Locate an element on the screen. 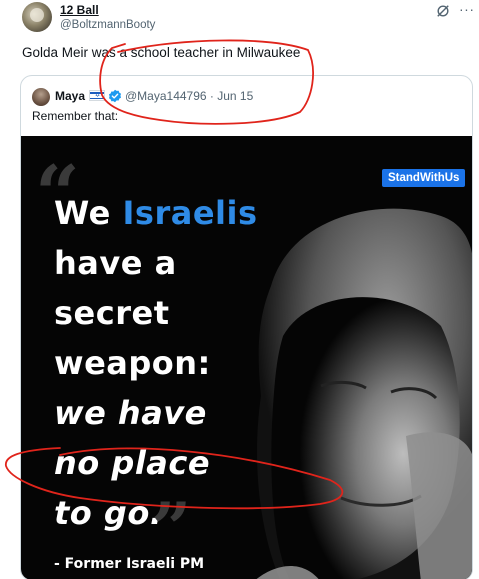 The image size is (479, 579). attribution: - Former Israeli PM is located at coordinates (129, 564).